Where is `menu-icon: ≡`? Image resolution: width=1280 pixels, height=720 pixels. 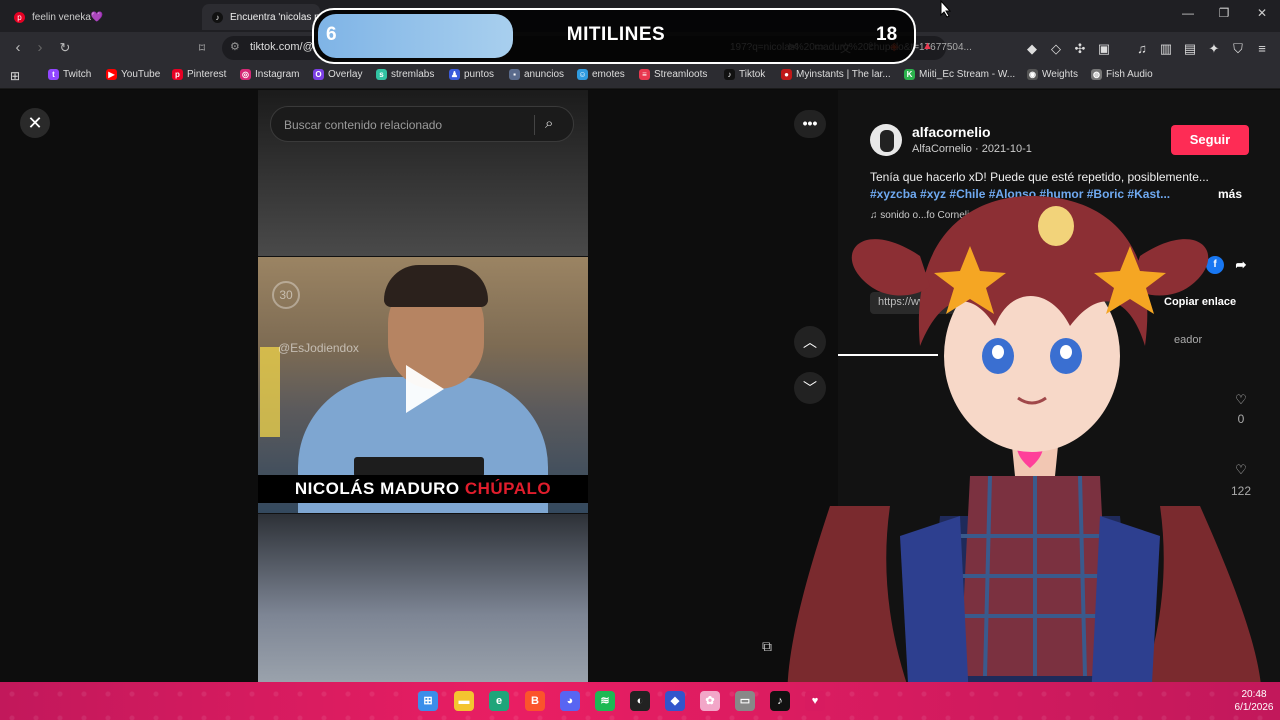 menu-icon: ≡ is located at coordinates (1262, 48).